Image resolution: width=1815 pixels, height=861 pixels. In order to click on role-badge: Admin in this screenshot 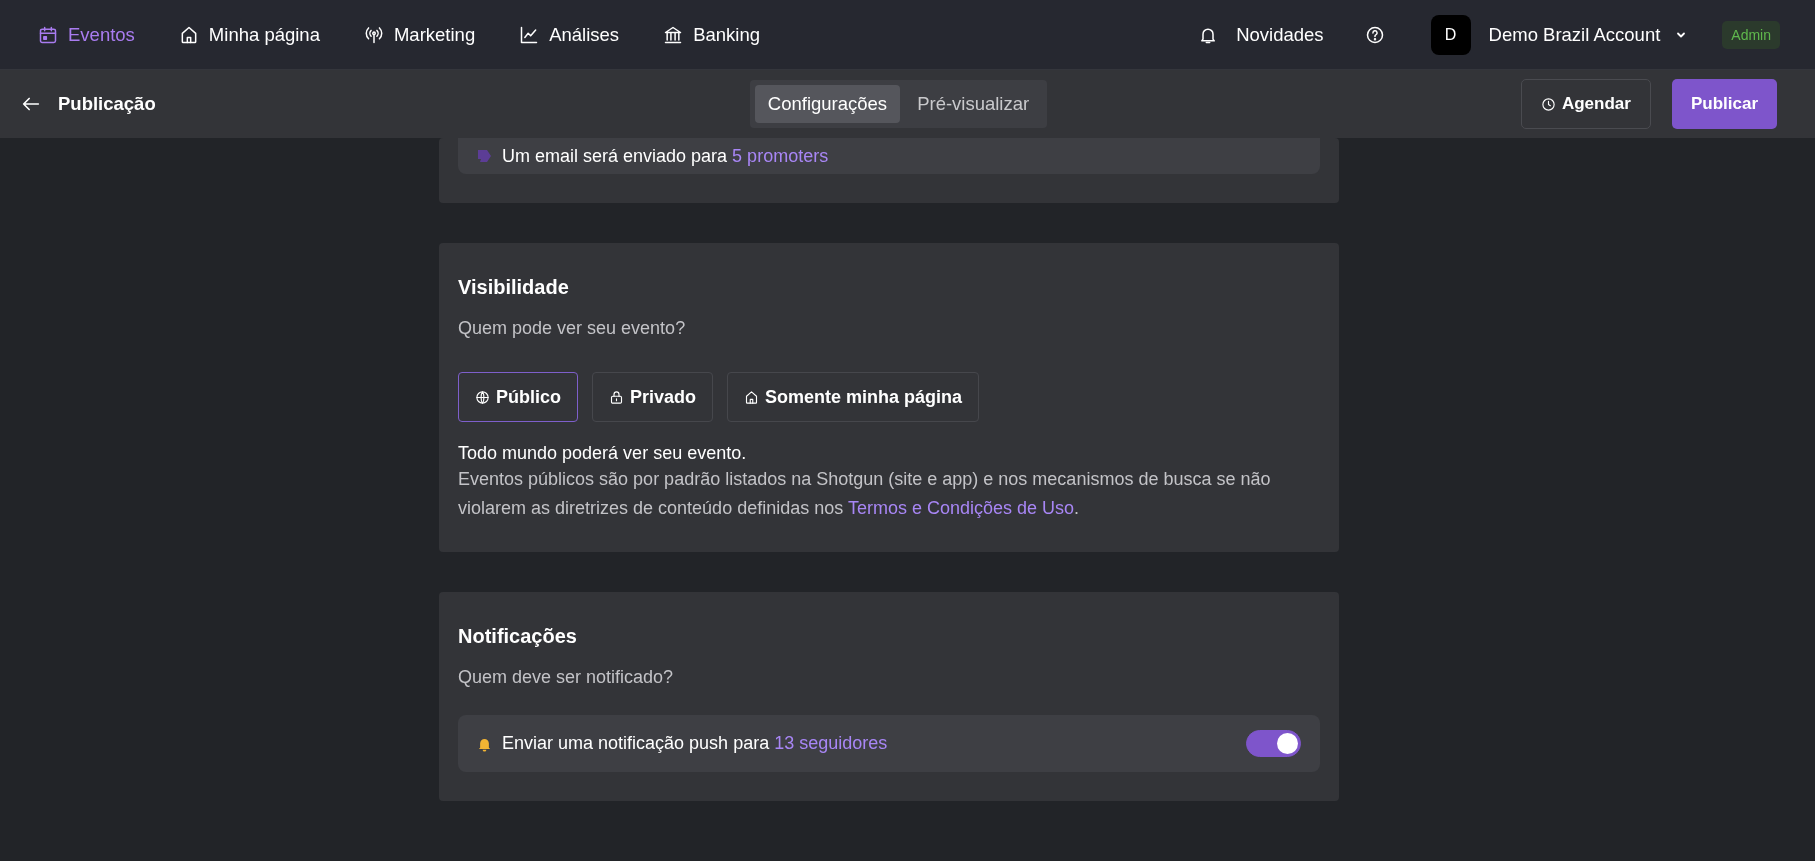, I will do `click(1751, 34)`.